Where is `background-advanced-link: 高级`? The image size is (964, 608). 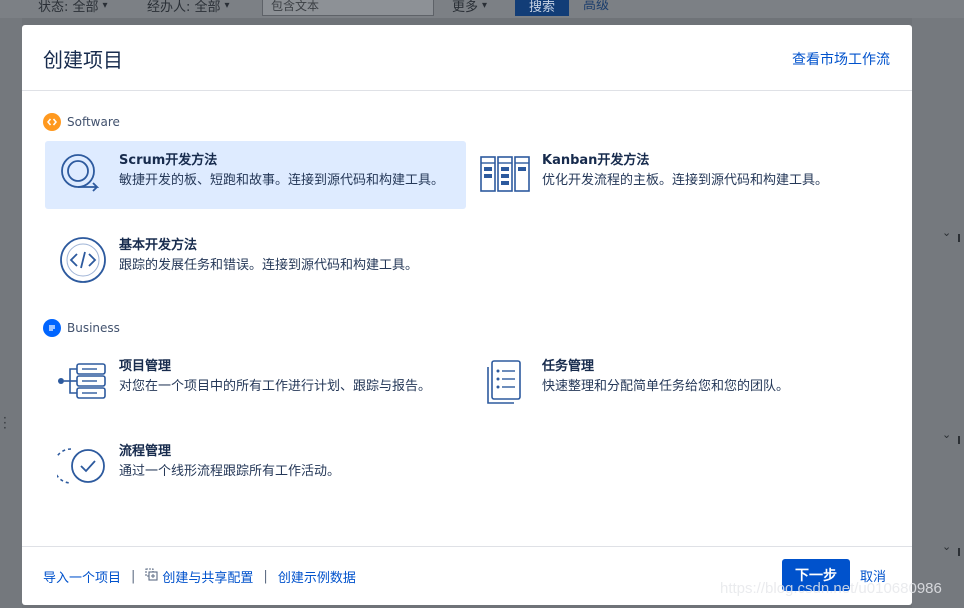 background-advanced-link: 高级 is located at coordinates (596, 6).